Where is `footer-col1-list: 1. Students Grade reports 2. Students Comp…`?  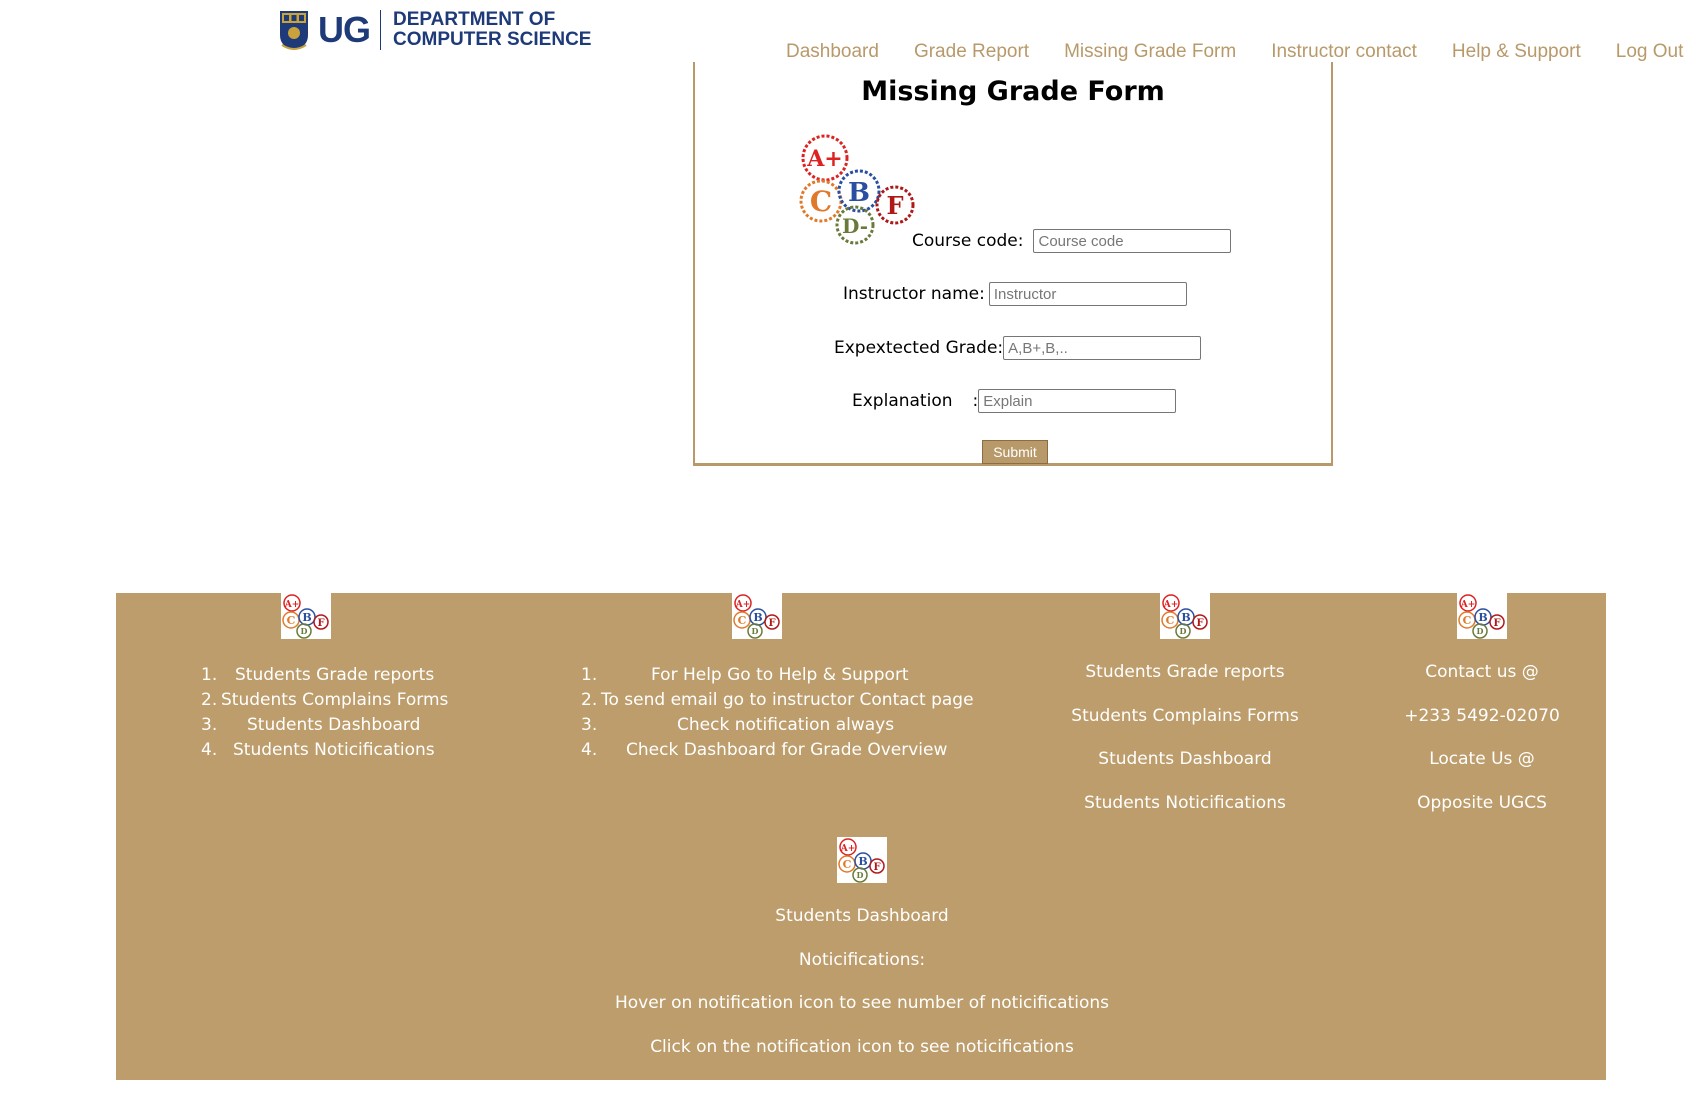 footer-col1-list: 1. Students Grade reports 2. Students Comp… is located at coordinates (324, 713).